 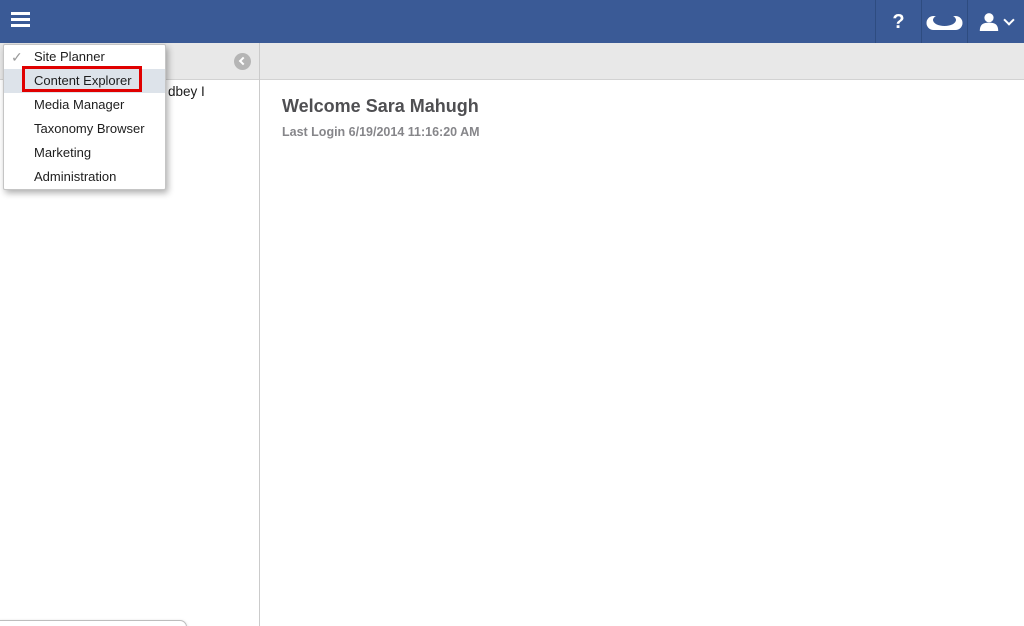 I want to click on collapse-panel-button, so click(x=242, y=61).